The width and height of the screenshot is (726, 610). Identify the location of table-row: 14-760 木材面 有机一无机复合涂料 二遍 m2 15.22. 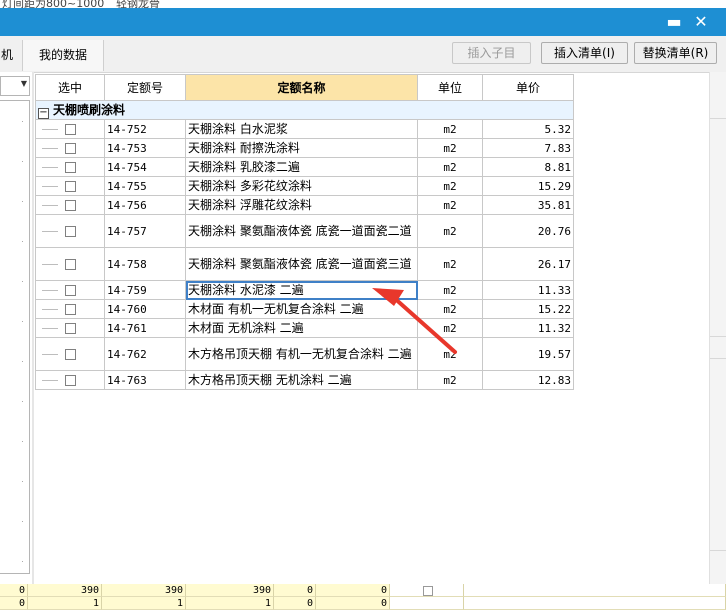
(304, 309).